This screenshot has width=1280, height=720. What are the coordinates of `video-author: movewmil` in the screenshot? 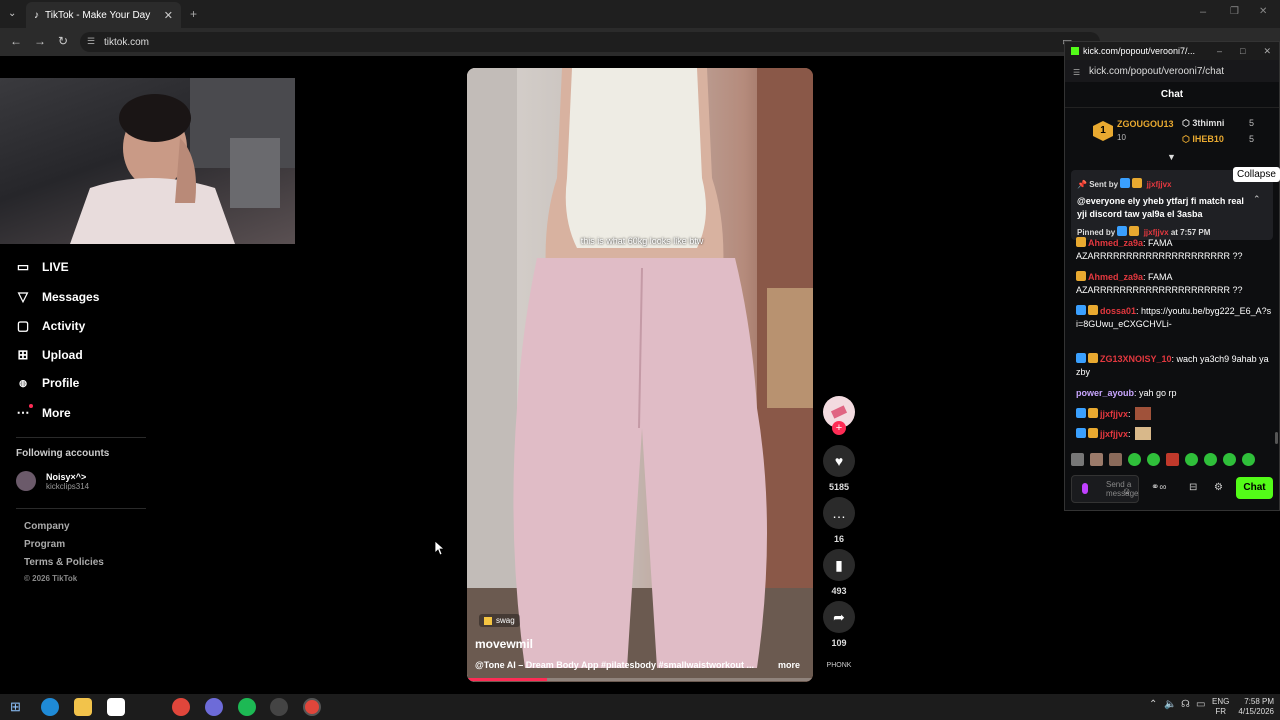 It's located at (504, 644).